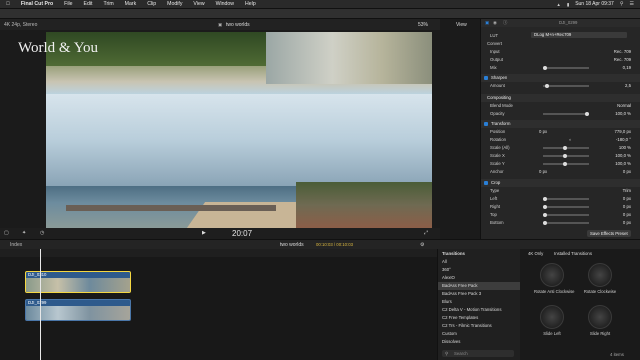  Describe the element at coordinates (566, 155) in the screenshot. I see `scale-x-slider` at that location.